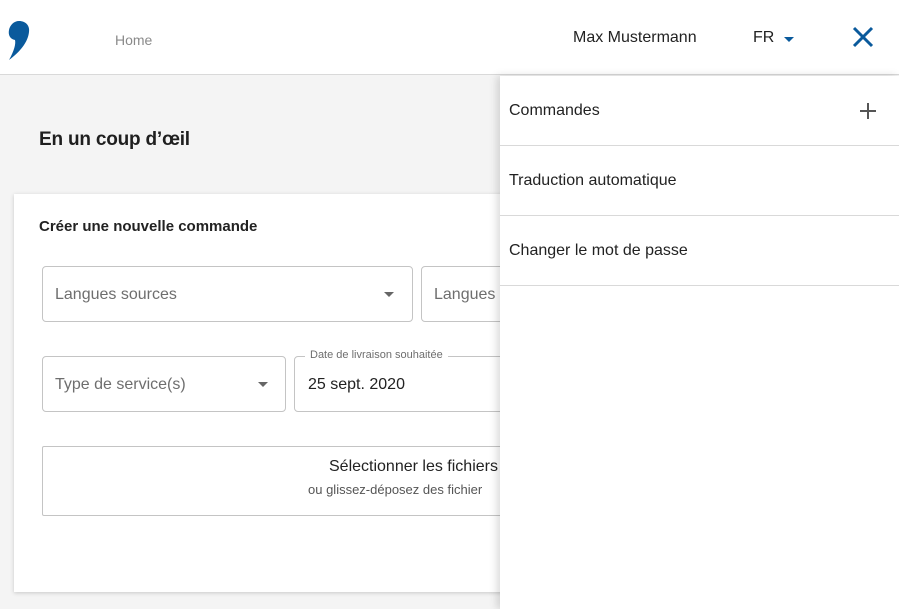  Describe the element at coordinates (133, 40) in the screenshot. I see `home-link: Home` at that location.